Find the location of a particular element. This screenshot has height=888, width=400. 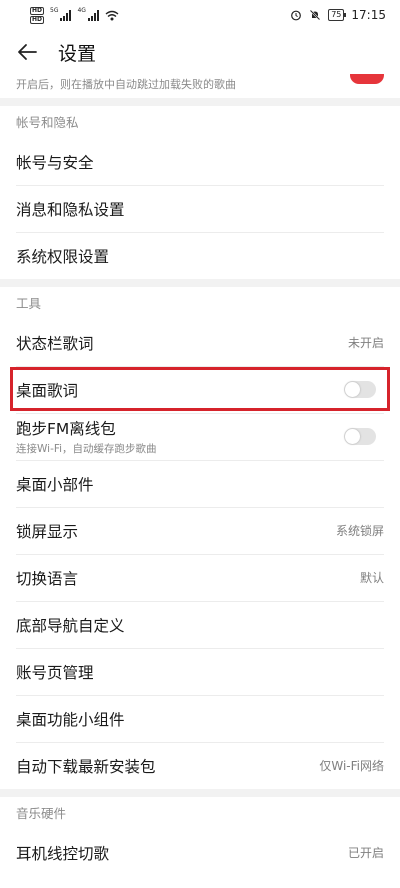

auto-download-row: 自动下载最新安装包 仅Wi-Fi网络 is located at coordinates (200, 765).